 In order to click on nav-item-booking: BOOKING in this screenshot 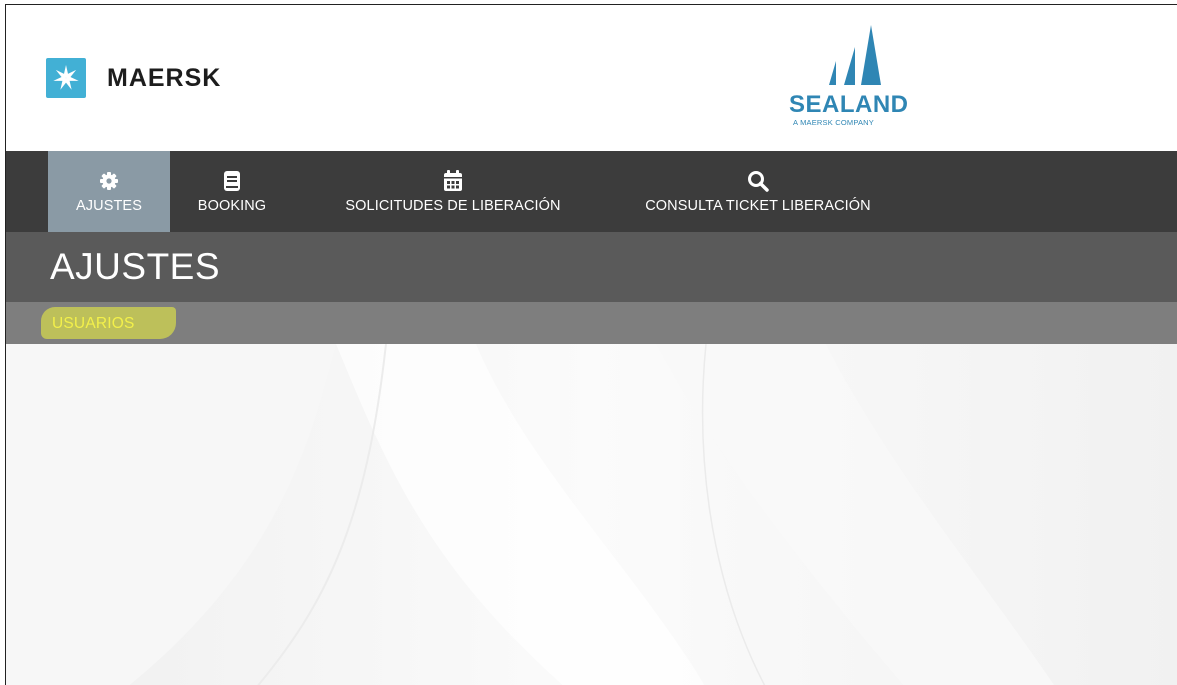, I will do `click(232, 191)`.